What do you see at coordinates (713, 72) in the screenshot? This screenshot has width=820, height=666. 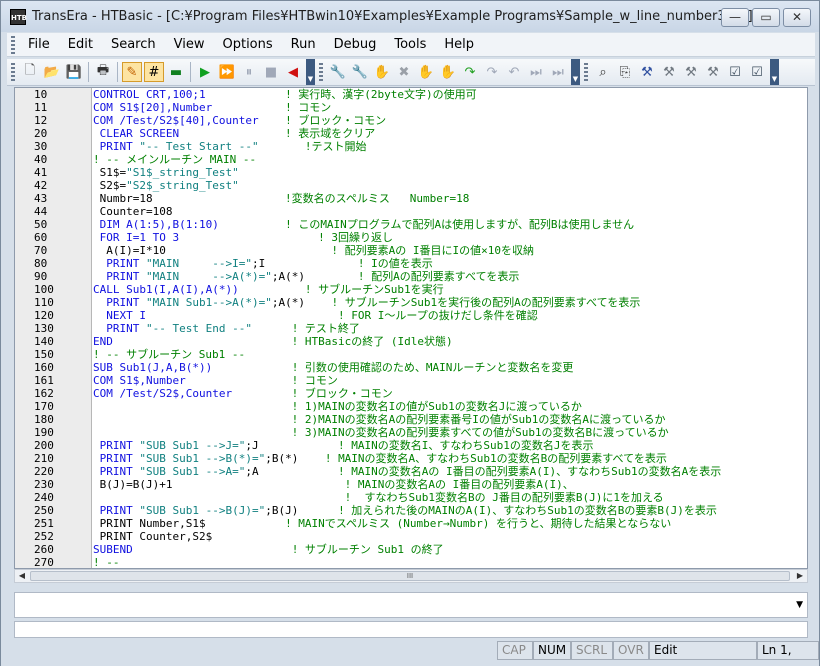 I see `tool-d-icon: ⚒` at bounding box center [713, 72].